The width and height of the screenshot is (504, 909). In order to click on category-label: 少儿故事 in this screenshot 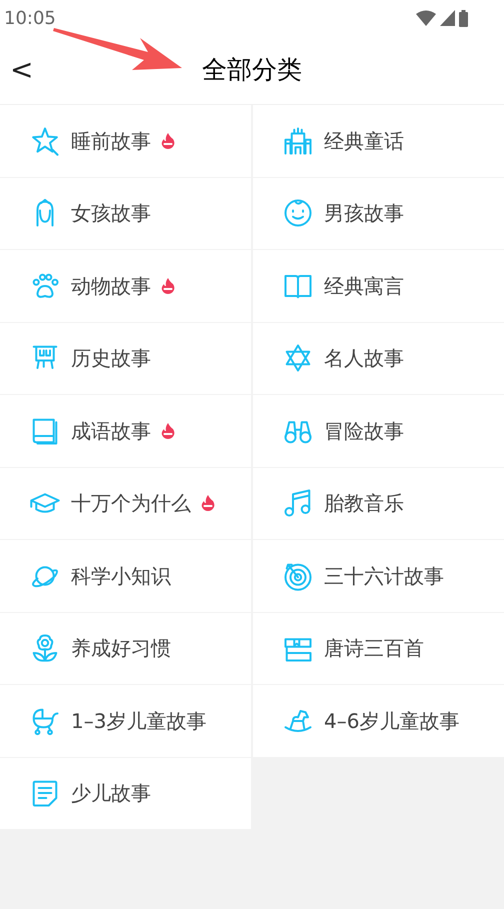, I will do `click(111, 794)`.